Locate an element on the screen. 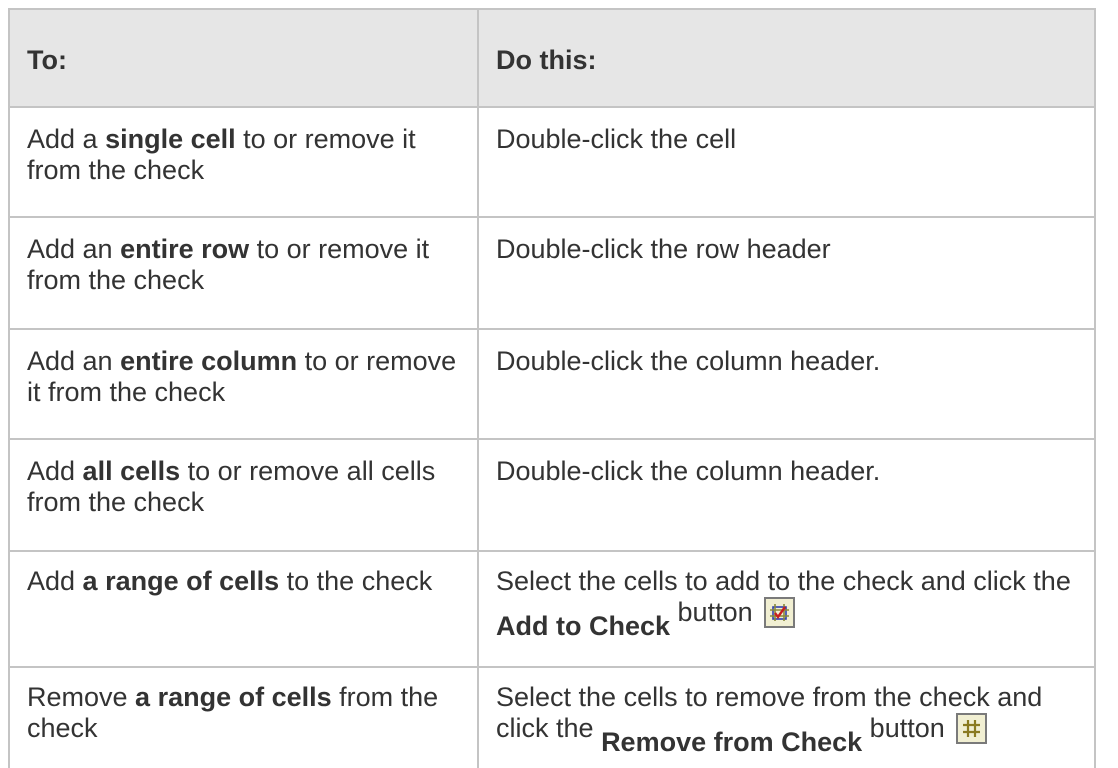 This screenshot has width=1118, height=768. instruction-cell: Double-click the row header is located at coordinates (786, 273).